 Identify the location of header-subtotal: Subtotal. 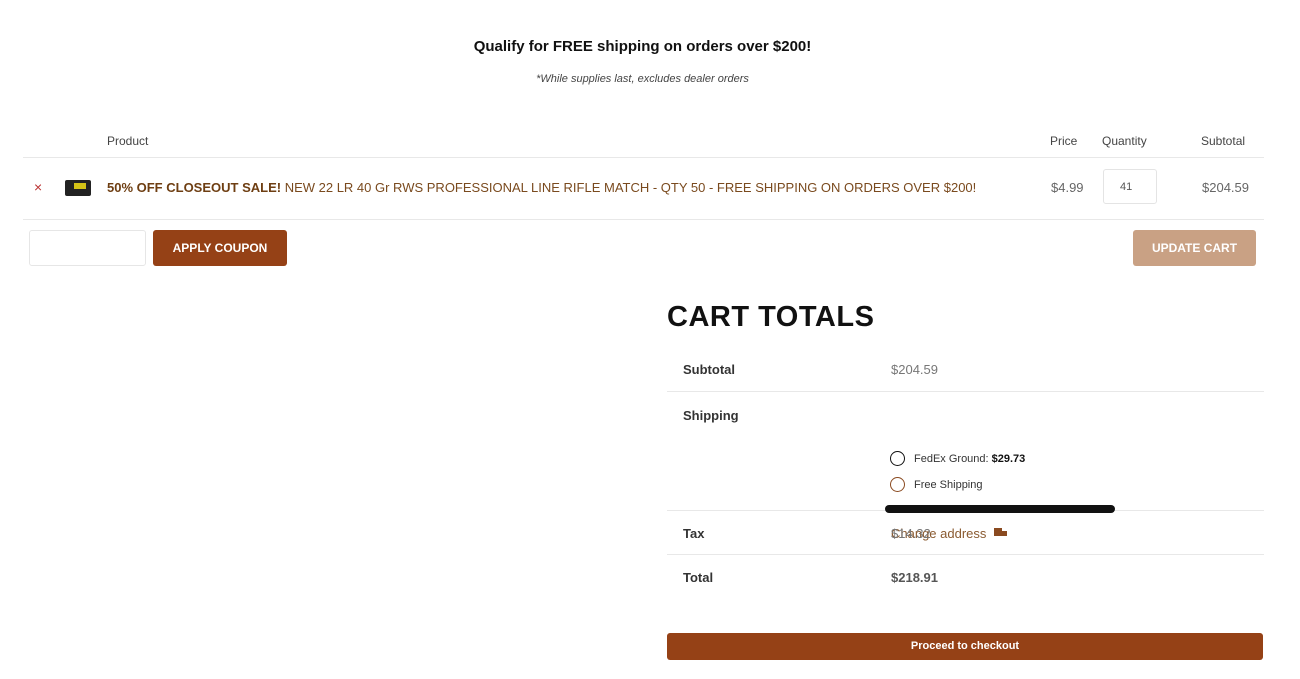
(1223, 141).